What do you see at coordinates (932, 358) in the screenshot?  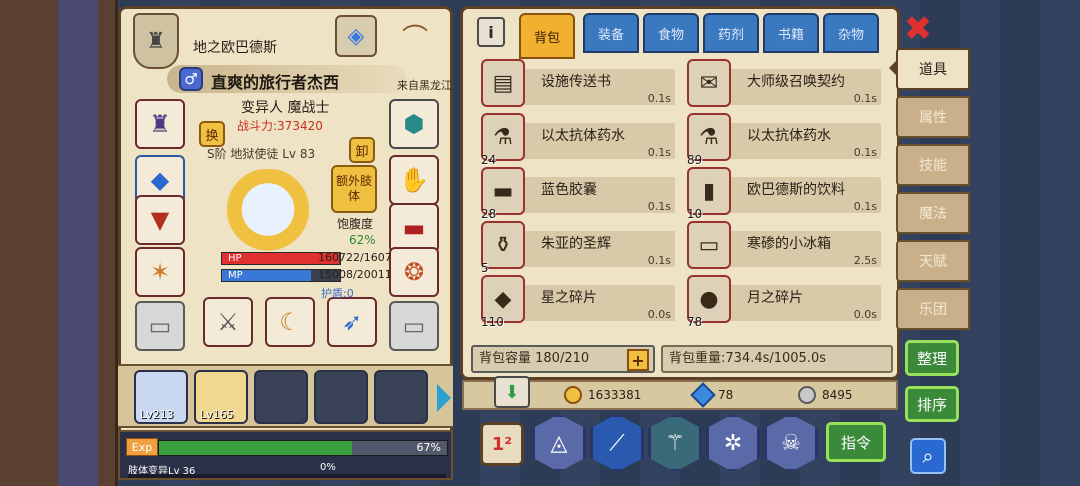 I see `sort-button: 整理` at bounding box center [932, 358].